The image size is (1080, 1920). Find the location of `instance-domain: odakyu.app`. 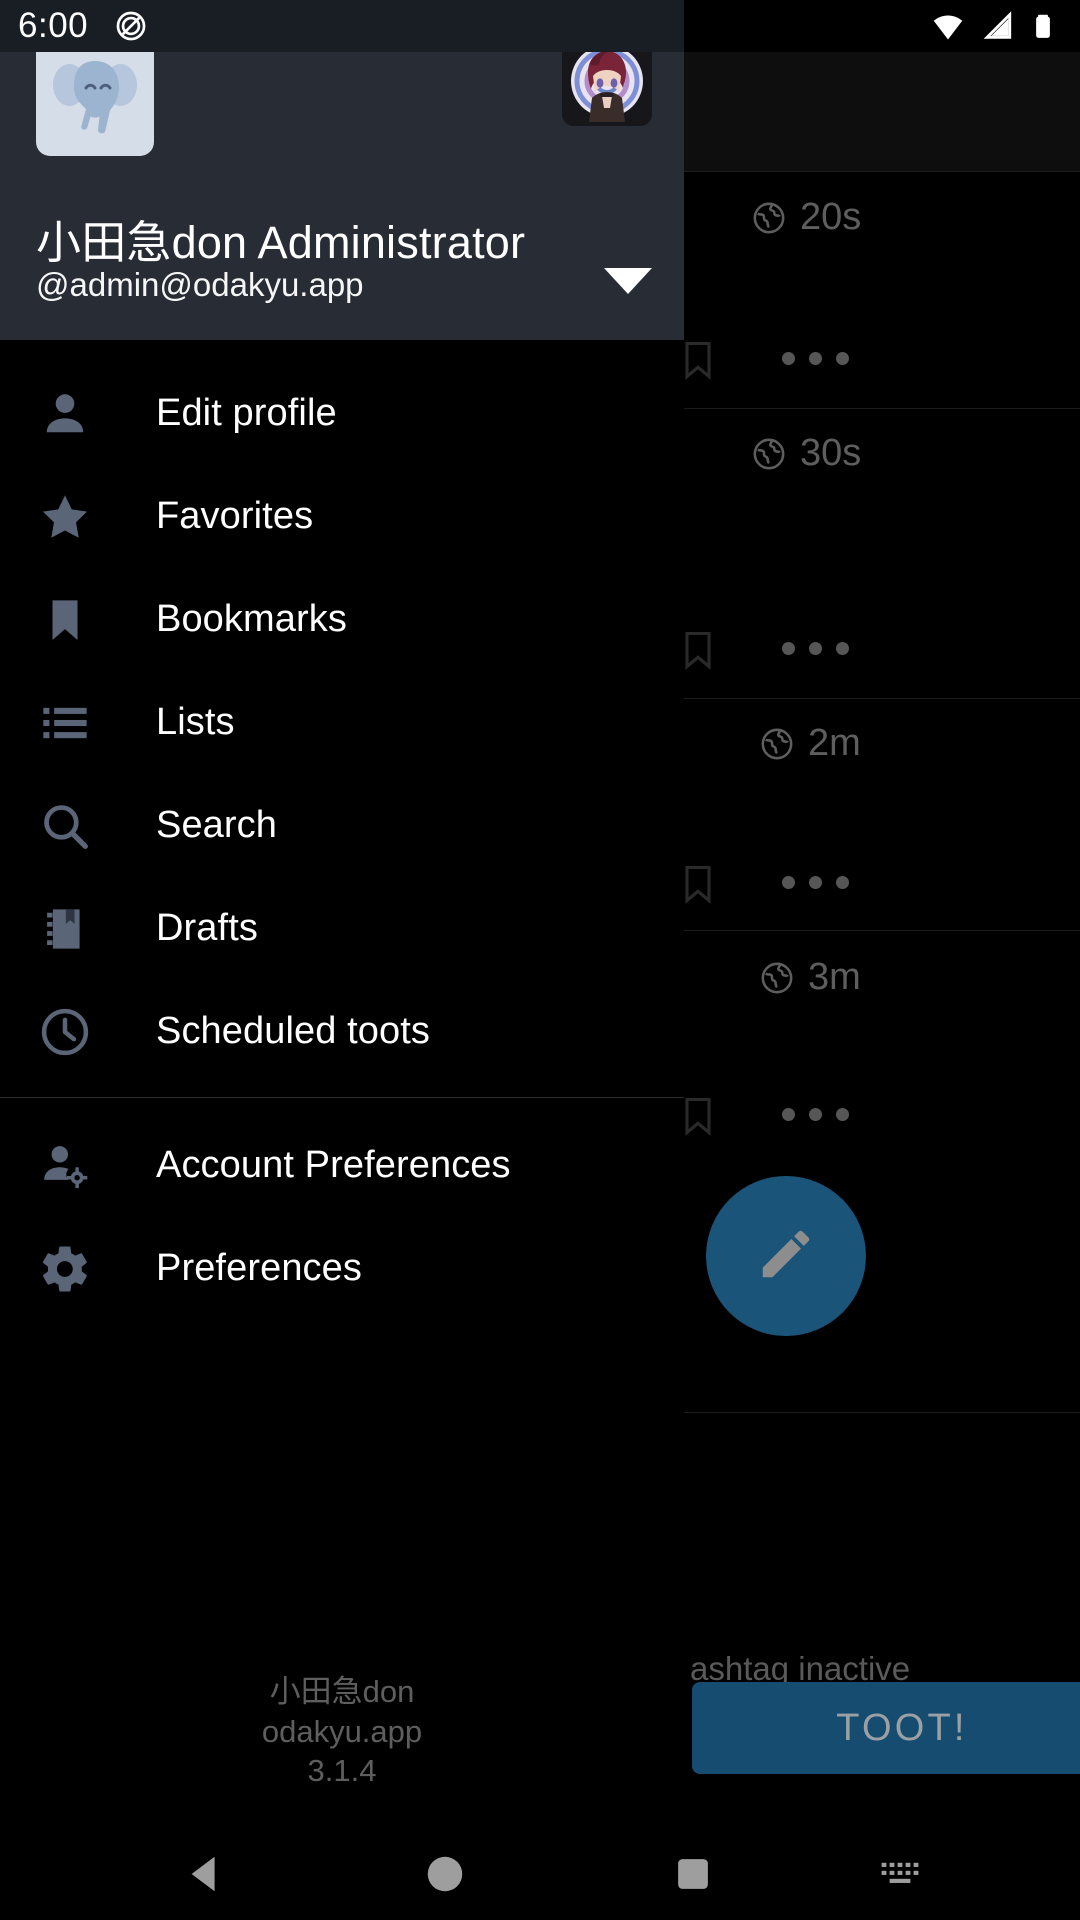

instance-domain: odakyu.app is located at coordinates (342, 1731).